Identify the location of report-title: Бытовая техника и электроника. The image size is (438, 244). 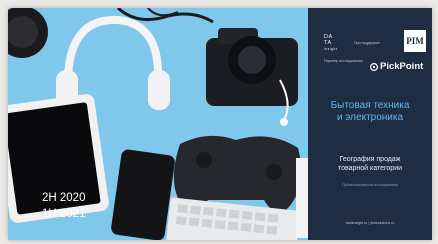
(370, 112).